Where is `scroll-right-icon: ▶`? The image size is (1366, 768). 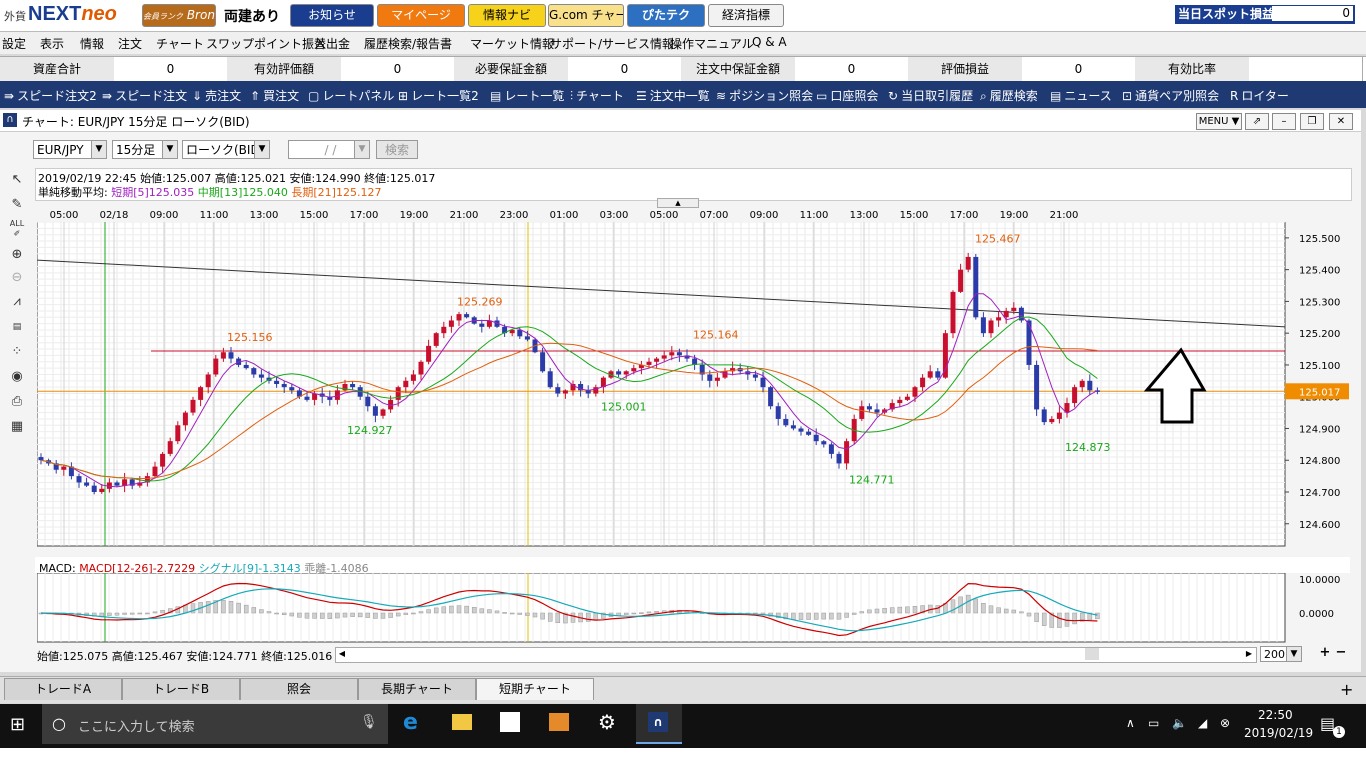 scroll-right-icon: ▶ is located at coordinates (1249, 654).